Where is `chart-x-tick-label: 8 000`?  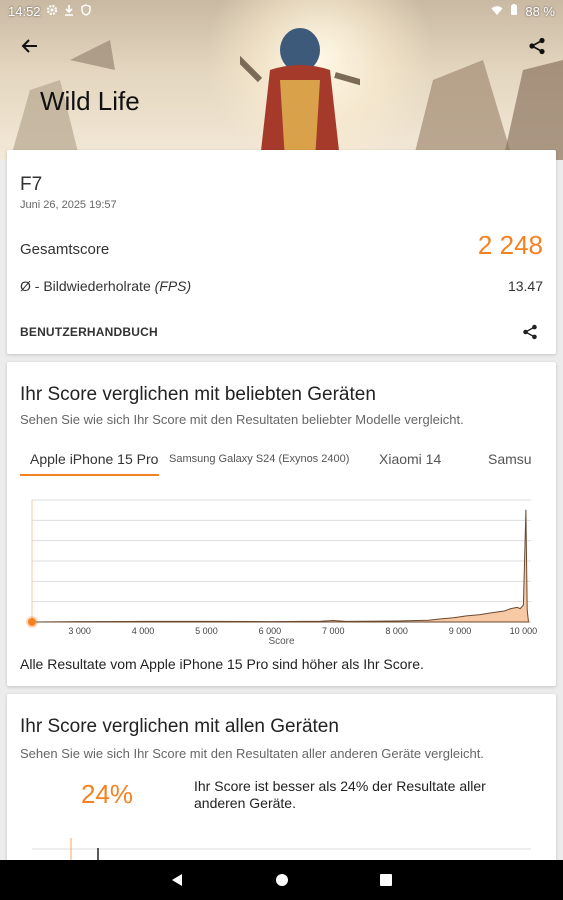
chart-x-tick-label: 8 000 is located at coordinates (396, 631).